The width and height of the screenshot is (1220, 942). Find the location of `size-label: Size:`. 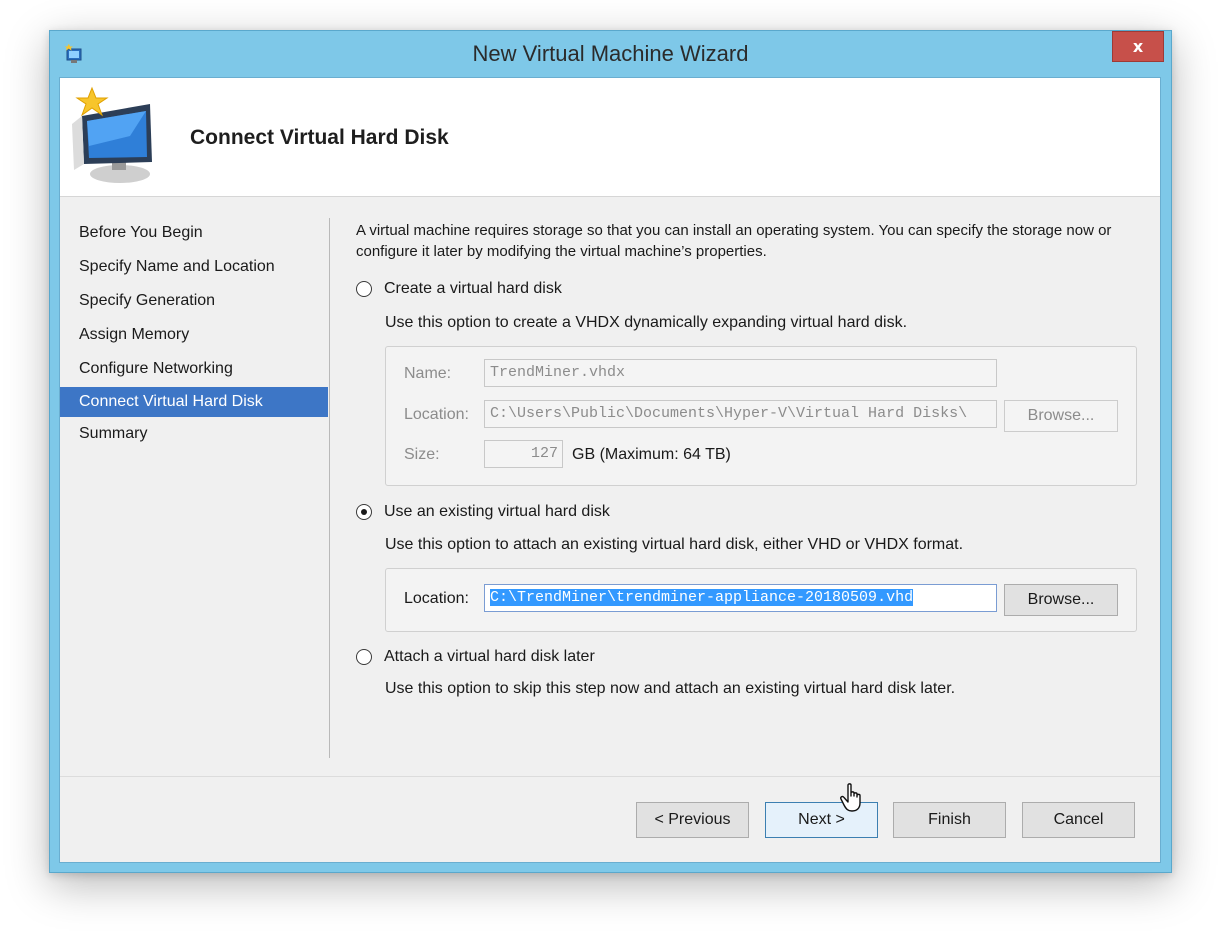

size-label: Size: is located at coordinates (422, 454).